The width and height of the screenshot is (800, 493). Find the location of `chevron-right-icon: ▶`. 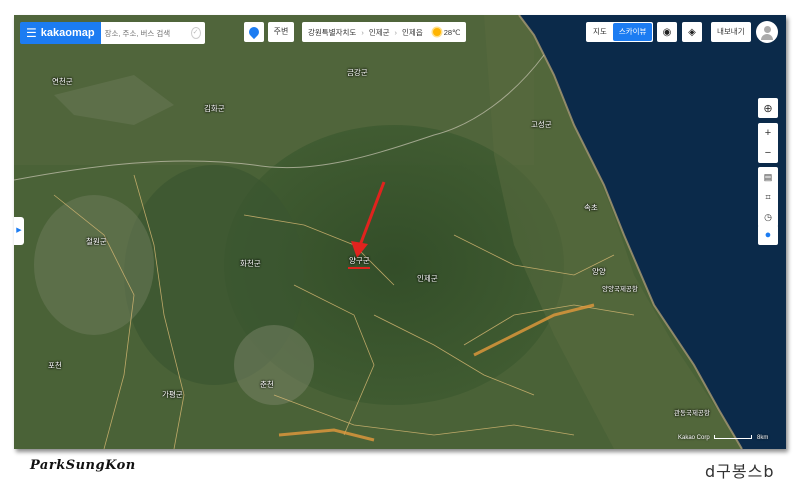

chevron-right-icon: ▶ is located at coordinates (19, 230).